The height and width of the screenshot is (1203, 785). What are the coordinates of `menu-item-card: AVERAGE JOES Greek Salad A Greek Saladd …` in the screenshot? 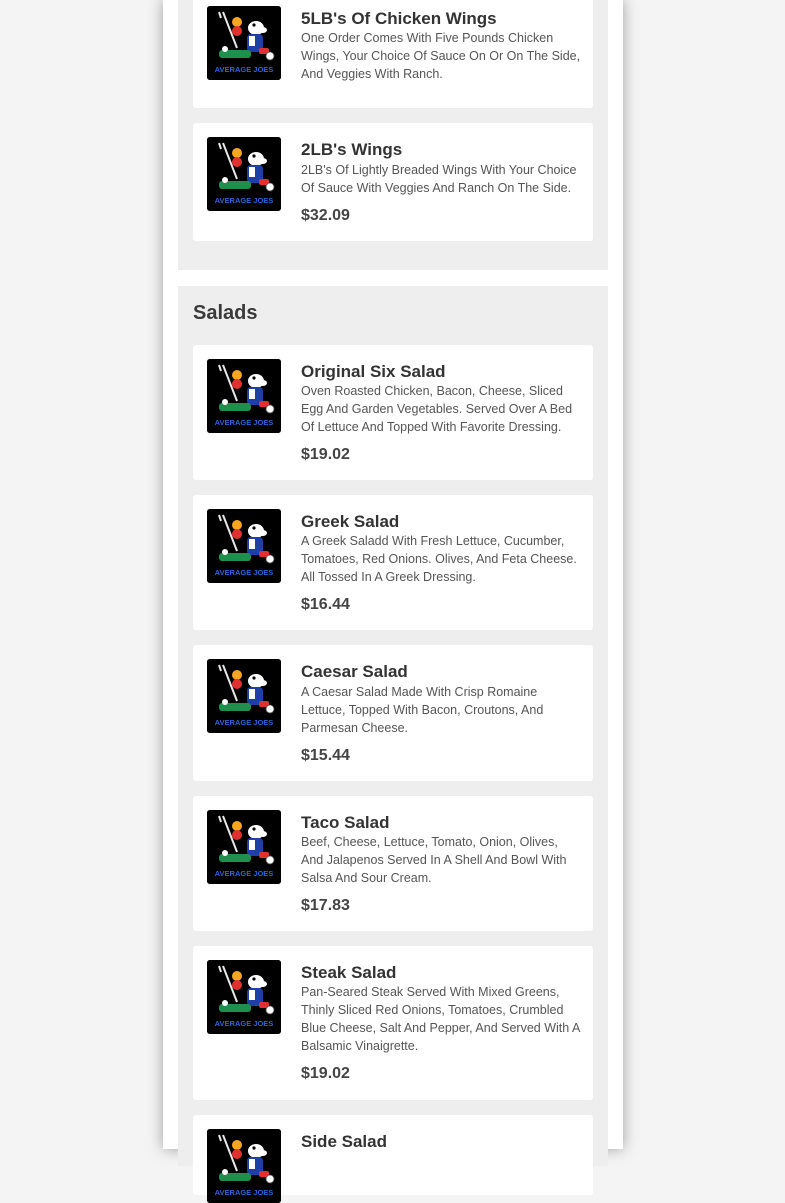 It's located at (393, 562).